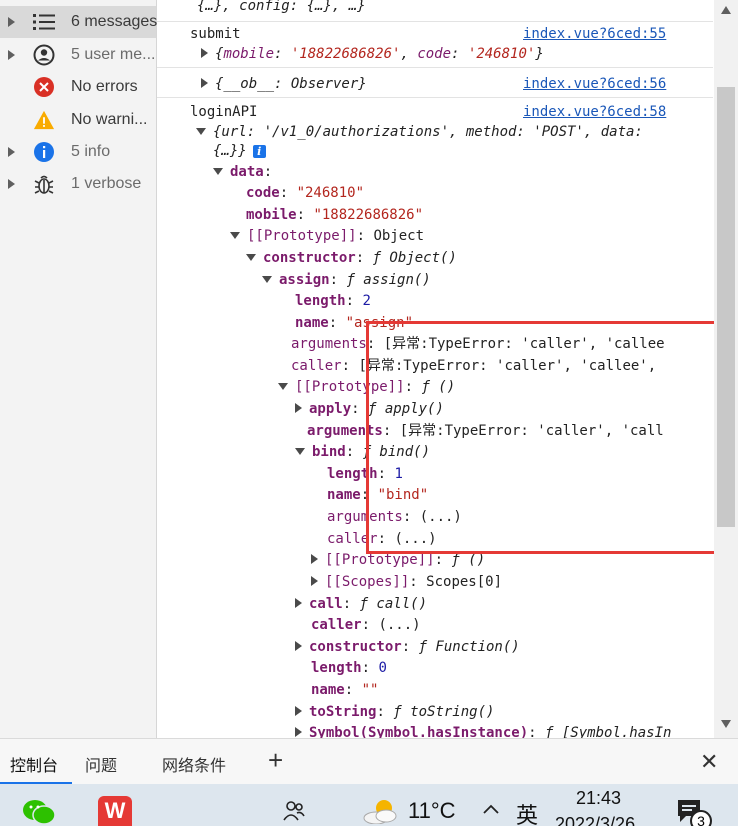  Describe the element at coordinates (595, 820) in the screenshot. I see `clock-date: 2022/3/26` at that location.